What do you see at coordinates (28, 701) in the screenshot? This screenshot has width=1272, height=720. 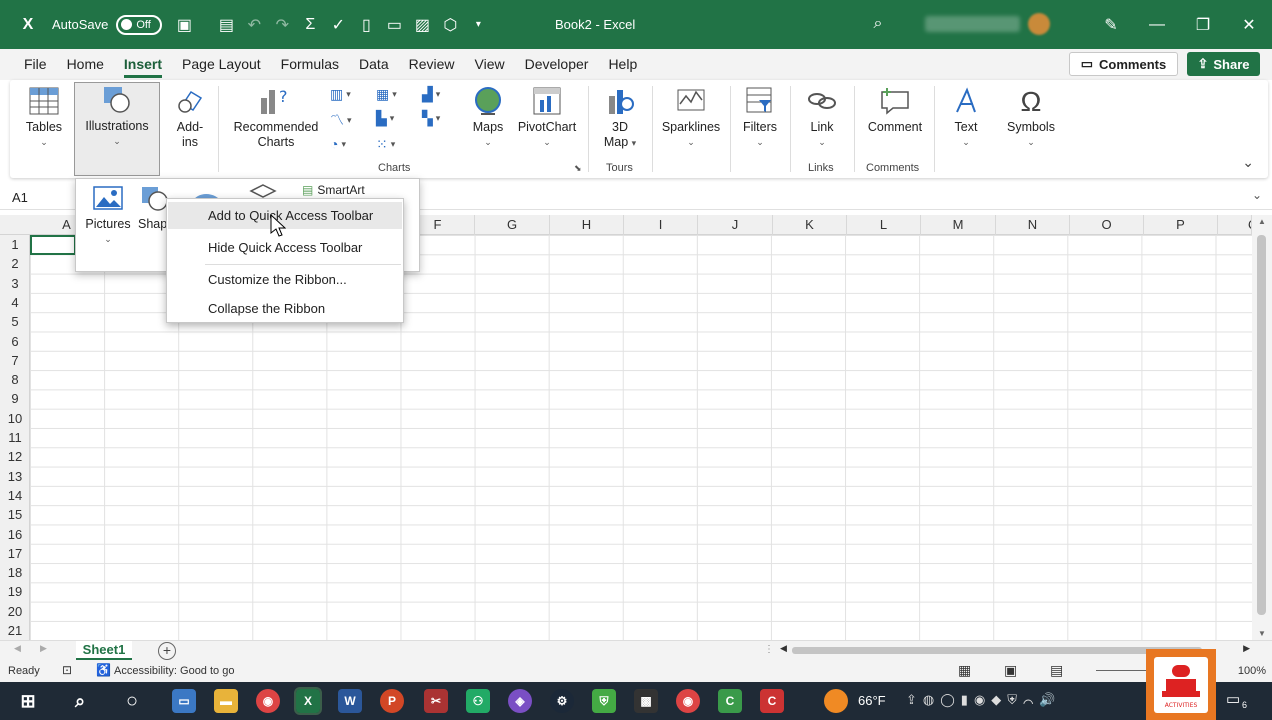 I see `windows-start-icon: ⊞` at bounding box center [28, 701].